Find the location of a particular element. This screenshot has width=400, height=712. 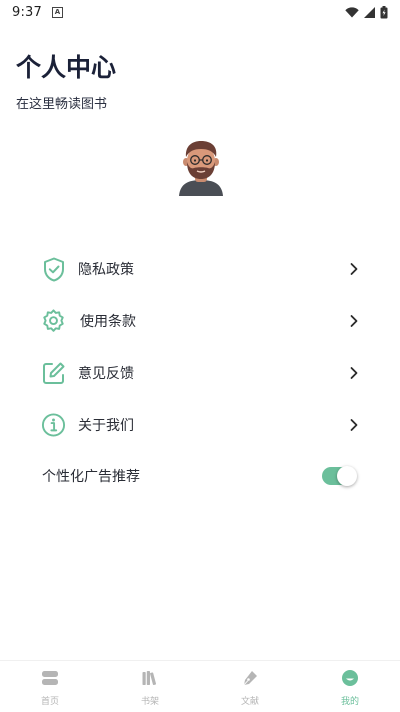

personalized-ads-label: 个性化广告推荐 is located at coordinates (91, 477).